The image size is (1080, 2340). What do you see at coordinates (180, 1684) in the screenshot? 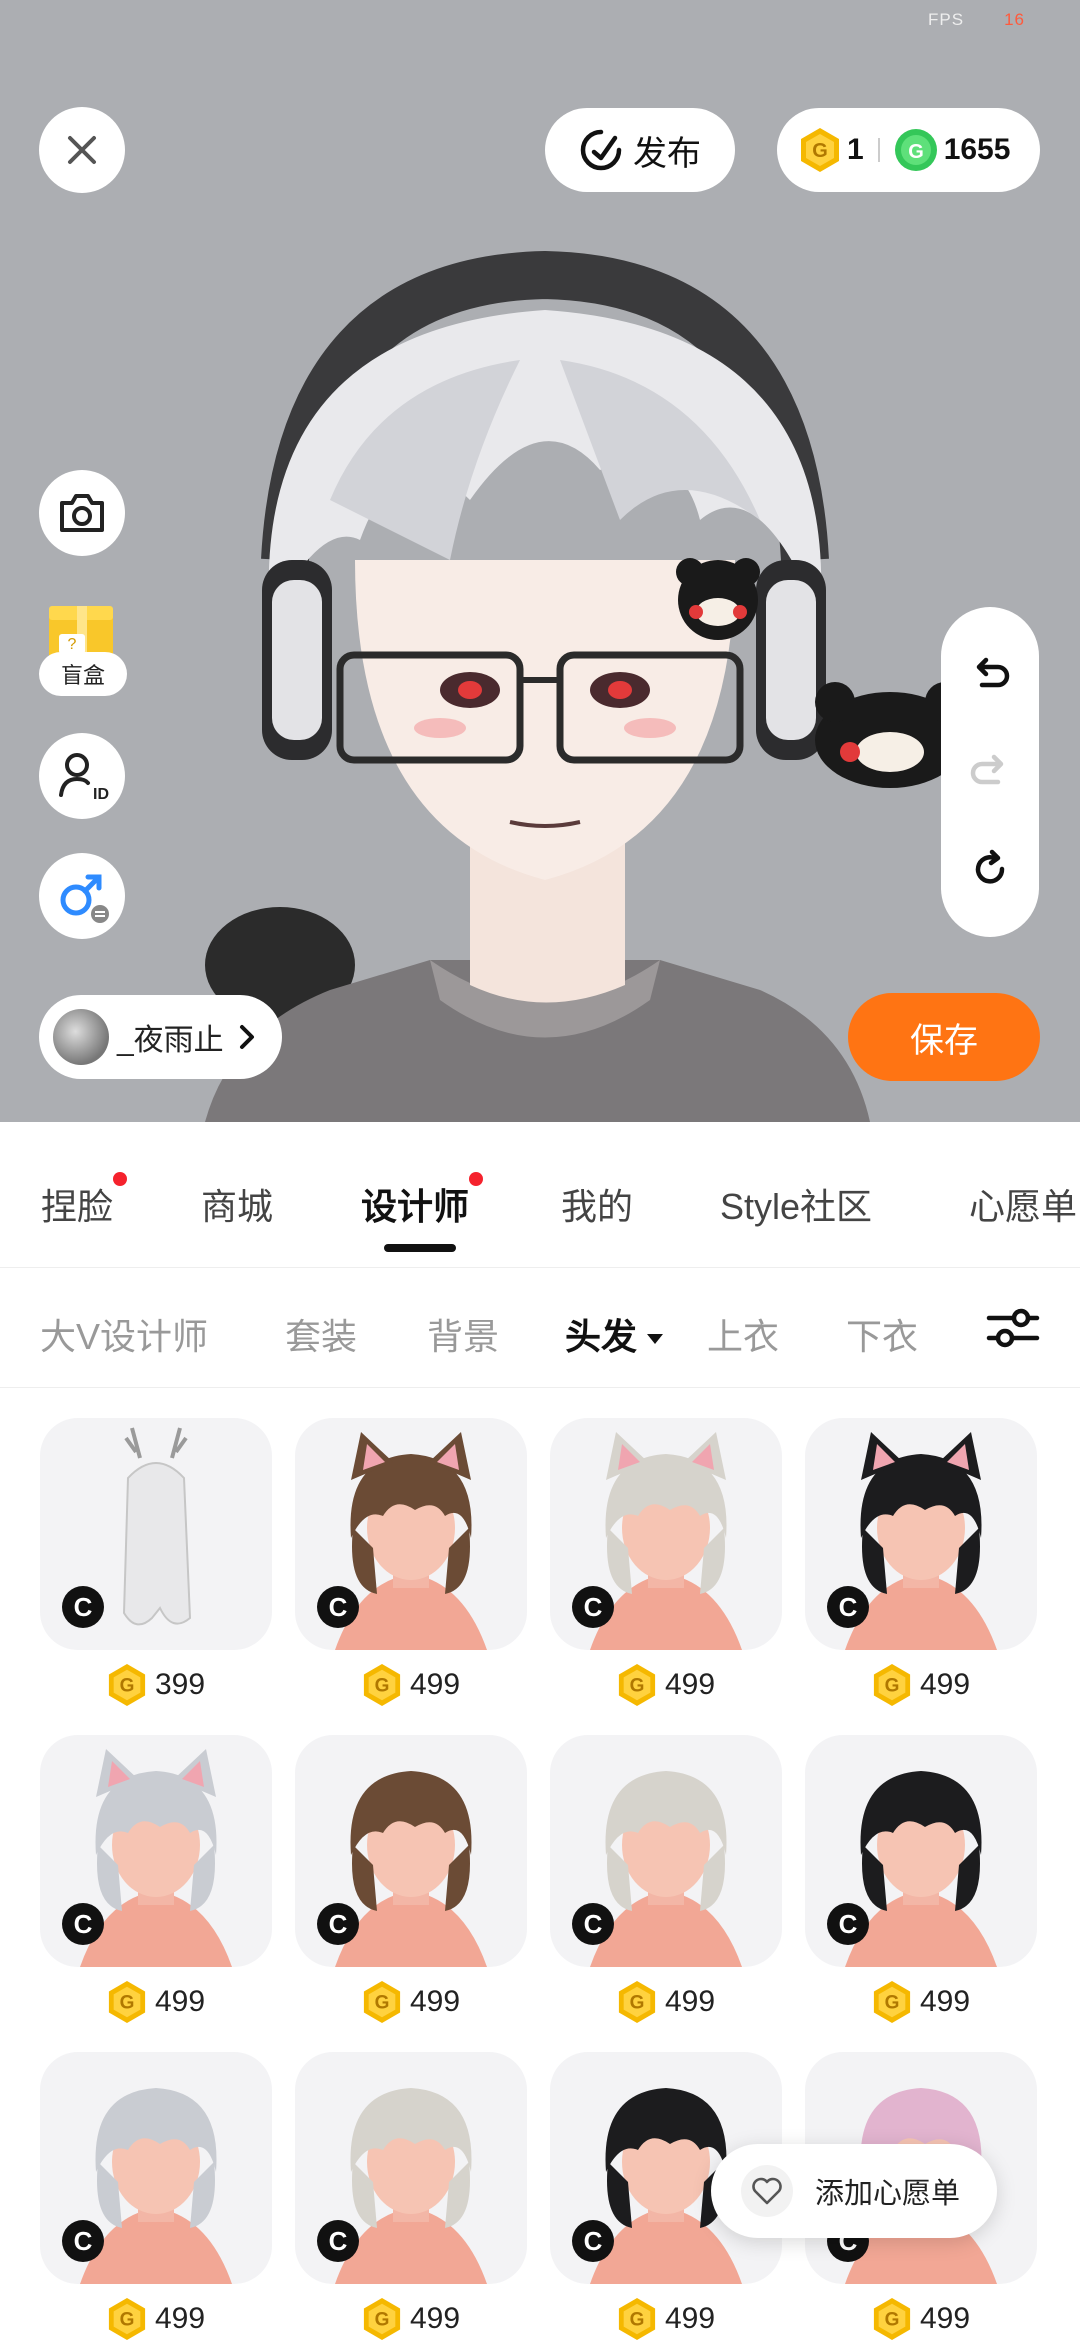
I see `item-price-value: 399` at bounding box center [180, 1684].